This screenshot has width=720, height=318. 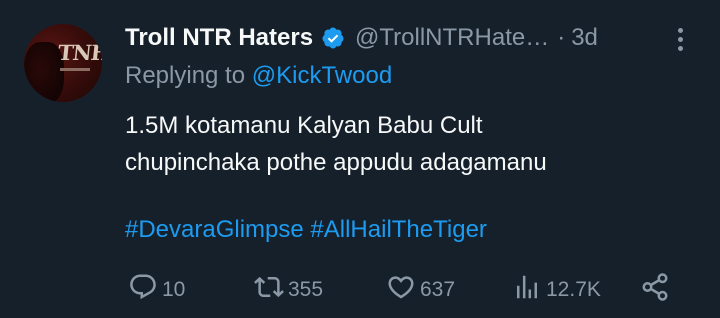 I want to click on hashtags: #DevaraGlimpse #AllHailTheTiger, so click(x=306, y=230).